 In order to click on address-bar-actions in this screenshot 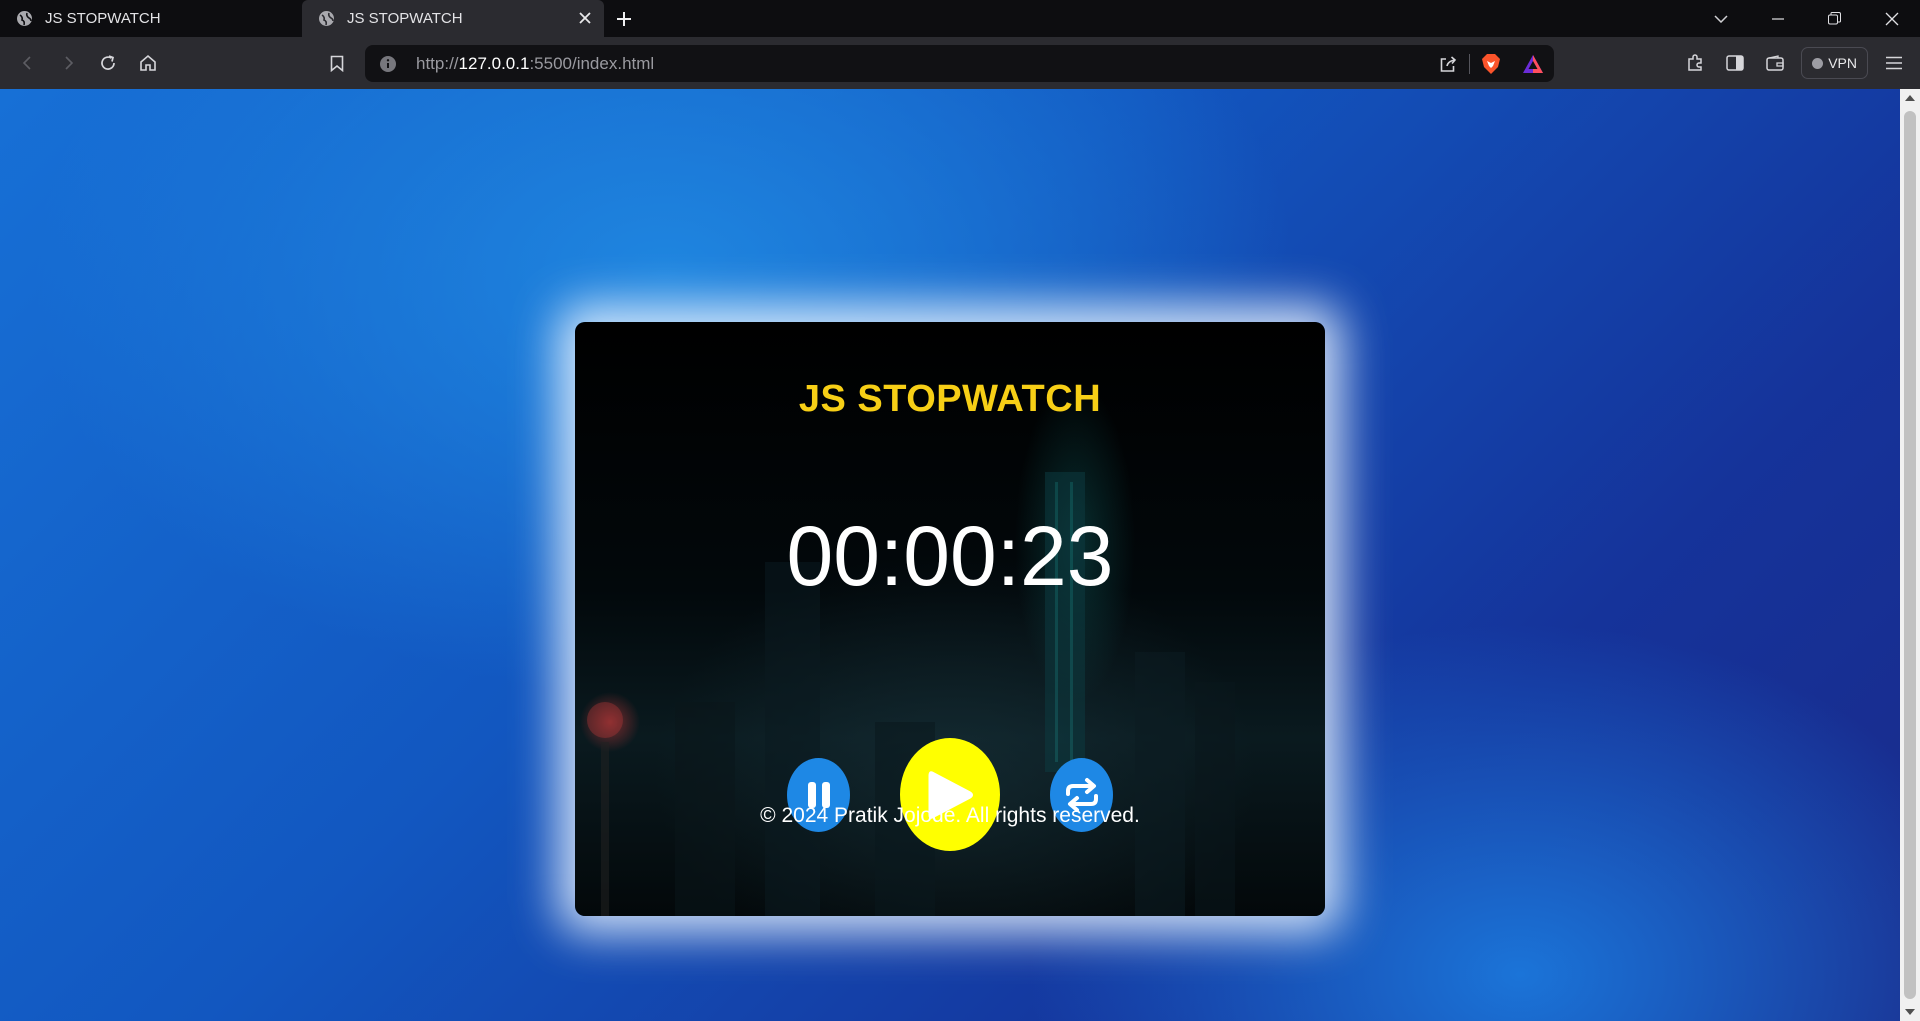, I will do `click(1490, 63)`.